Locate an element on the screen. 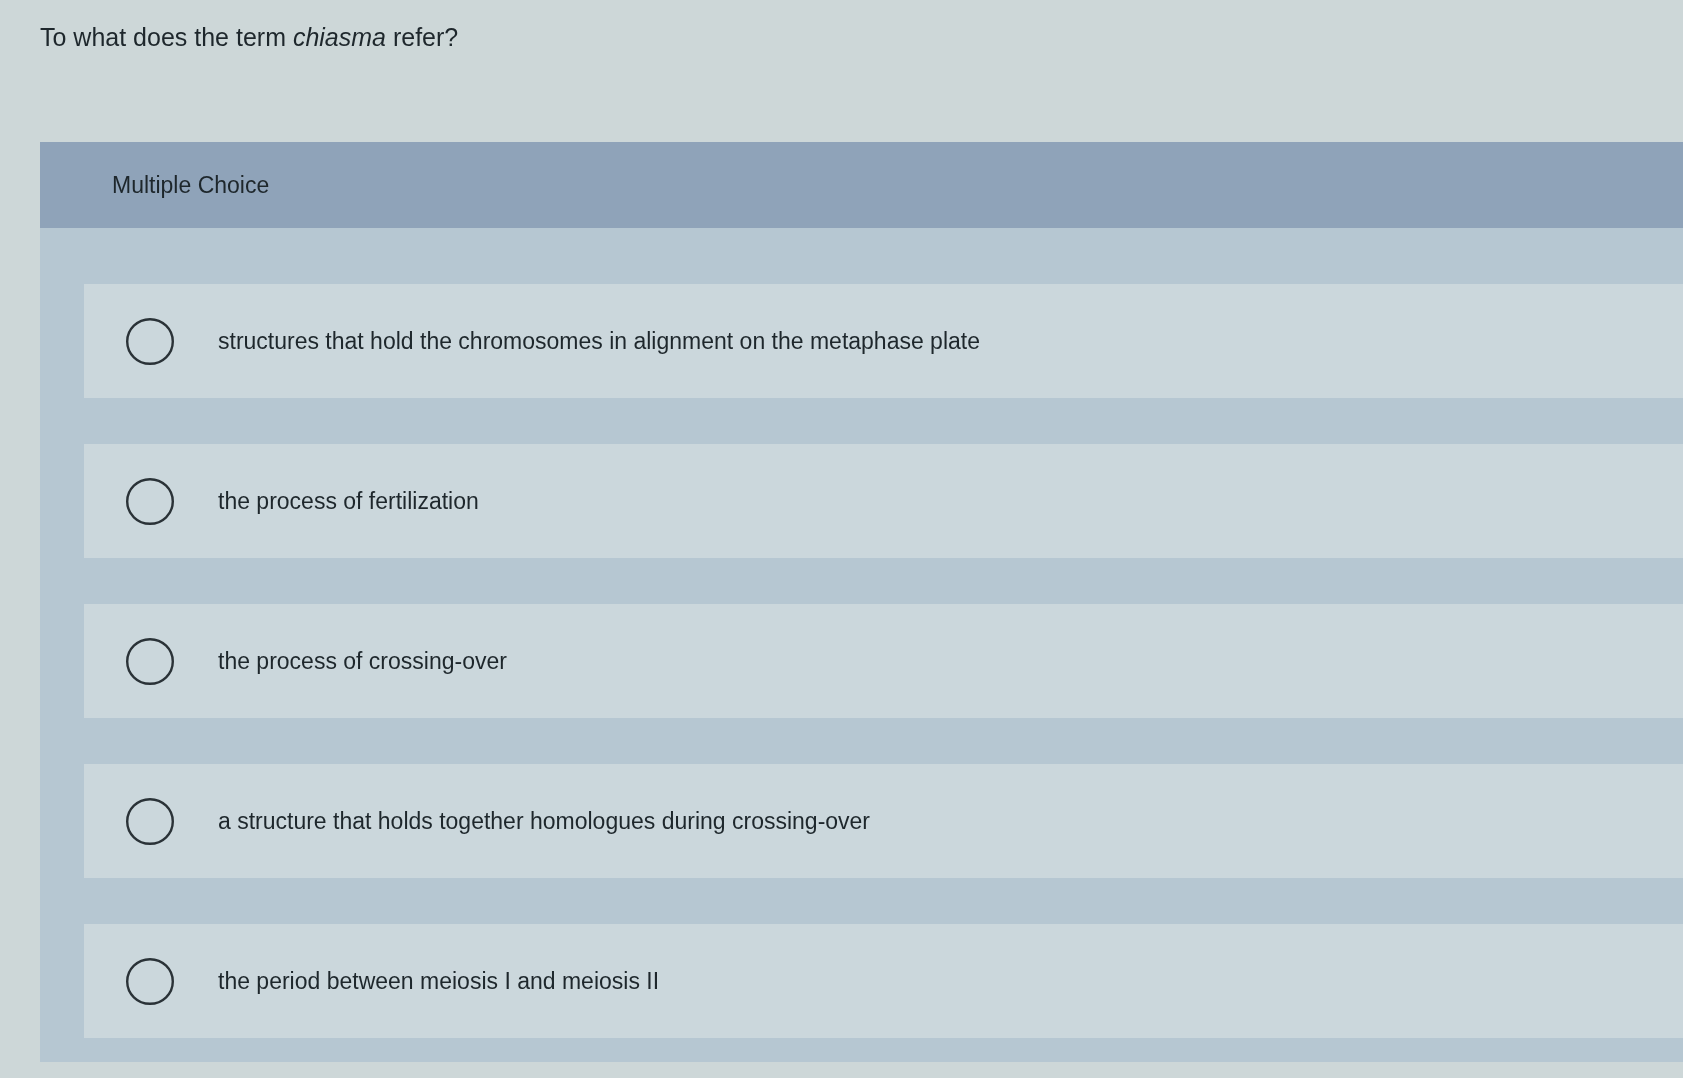  option-text: the period between meiosis I and meiosis II is located at coordinates (439, 981).